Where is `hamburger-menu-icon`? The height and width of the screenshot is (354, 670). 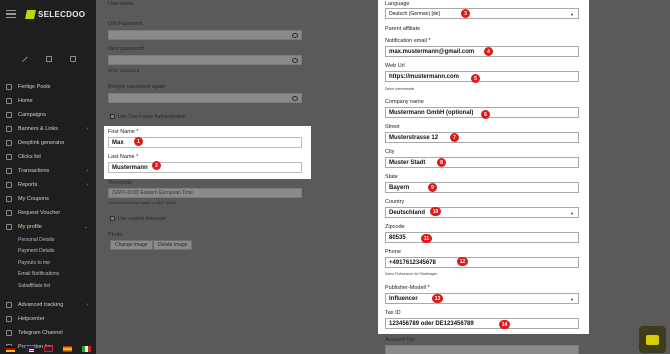 hamburger-menu-icon is located at coordinates (11, 14).